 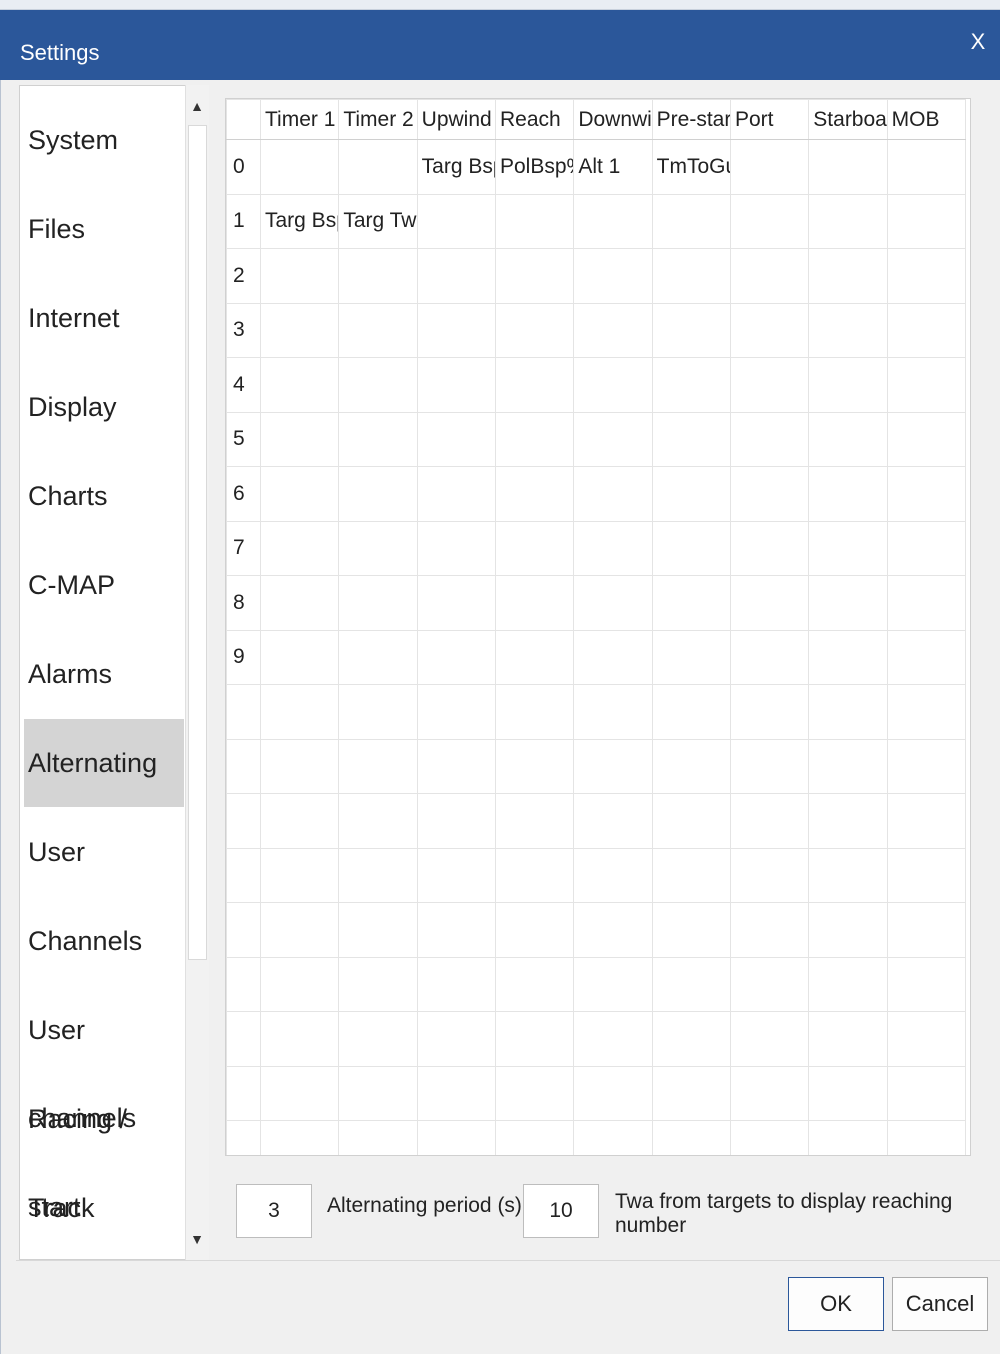 What do you see at coordinates (104, 1148) in the screenshot?
I see `sidebar-item-racing-start: Racing / start` at bounding box center [104, 1148].